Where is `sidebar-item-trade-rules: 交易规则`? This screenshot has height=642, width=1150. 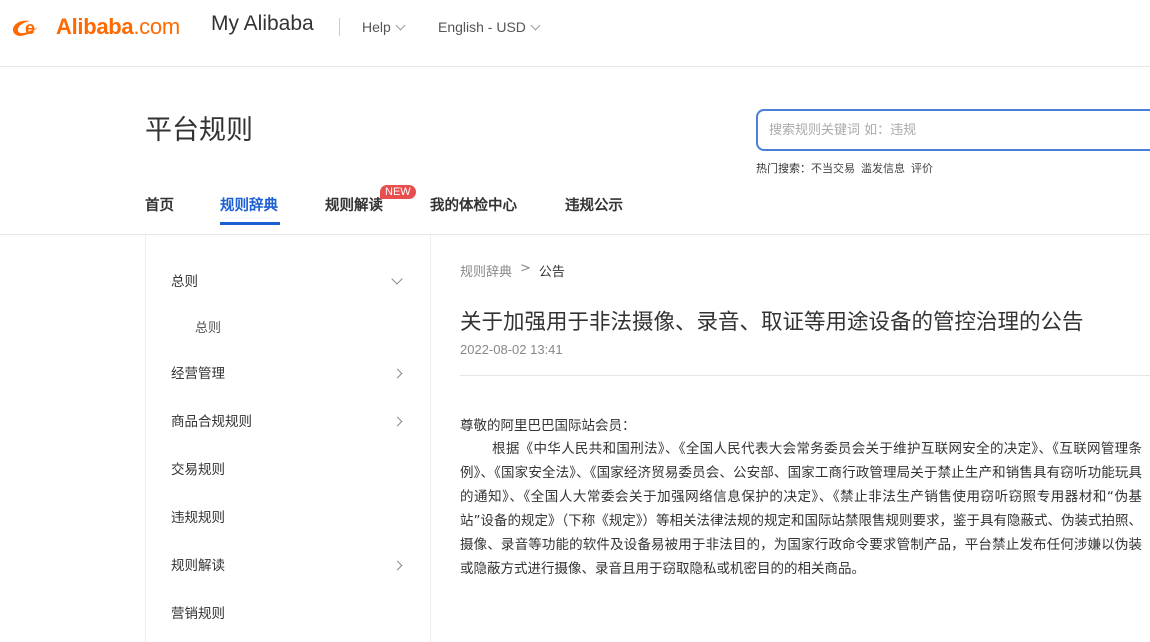 sidebar-item-trade-rules: 交易规则 is located at coordinates (286, 468).